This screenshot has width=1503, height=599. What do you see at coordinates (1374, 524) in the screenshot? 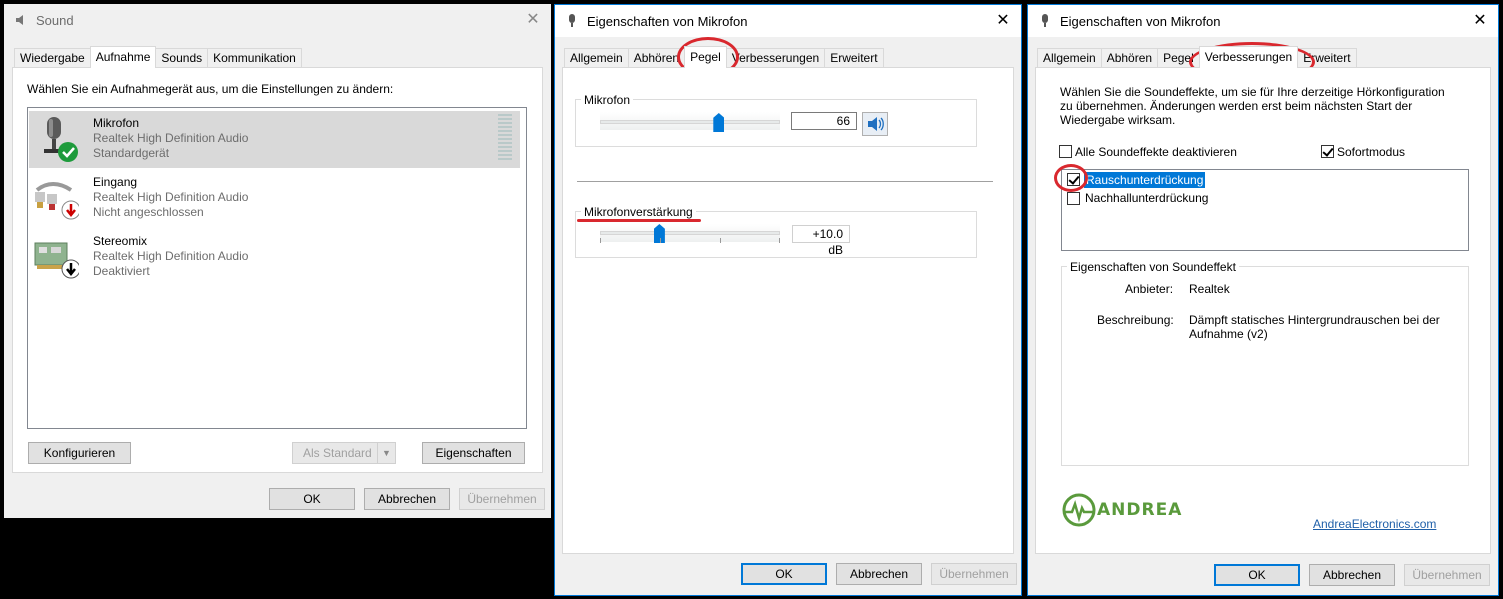
I see `andrea-link: AndreaElectronics.com` at bounding box center [1374, 524].